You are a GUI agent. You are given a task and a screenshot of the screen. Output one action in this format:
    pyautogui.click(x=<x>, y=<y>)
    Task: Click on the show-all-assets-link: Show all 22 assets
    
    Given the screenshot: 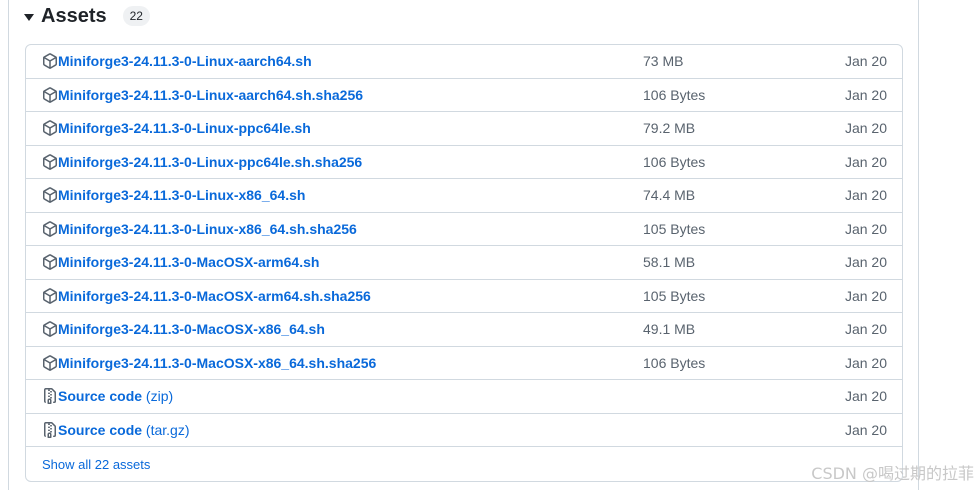 What is the action you would take?
    pyautogui.click(x=96, y=464)
    